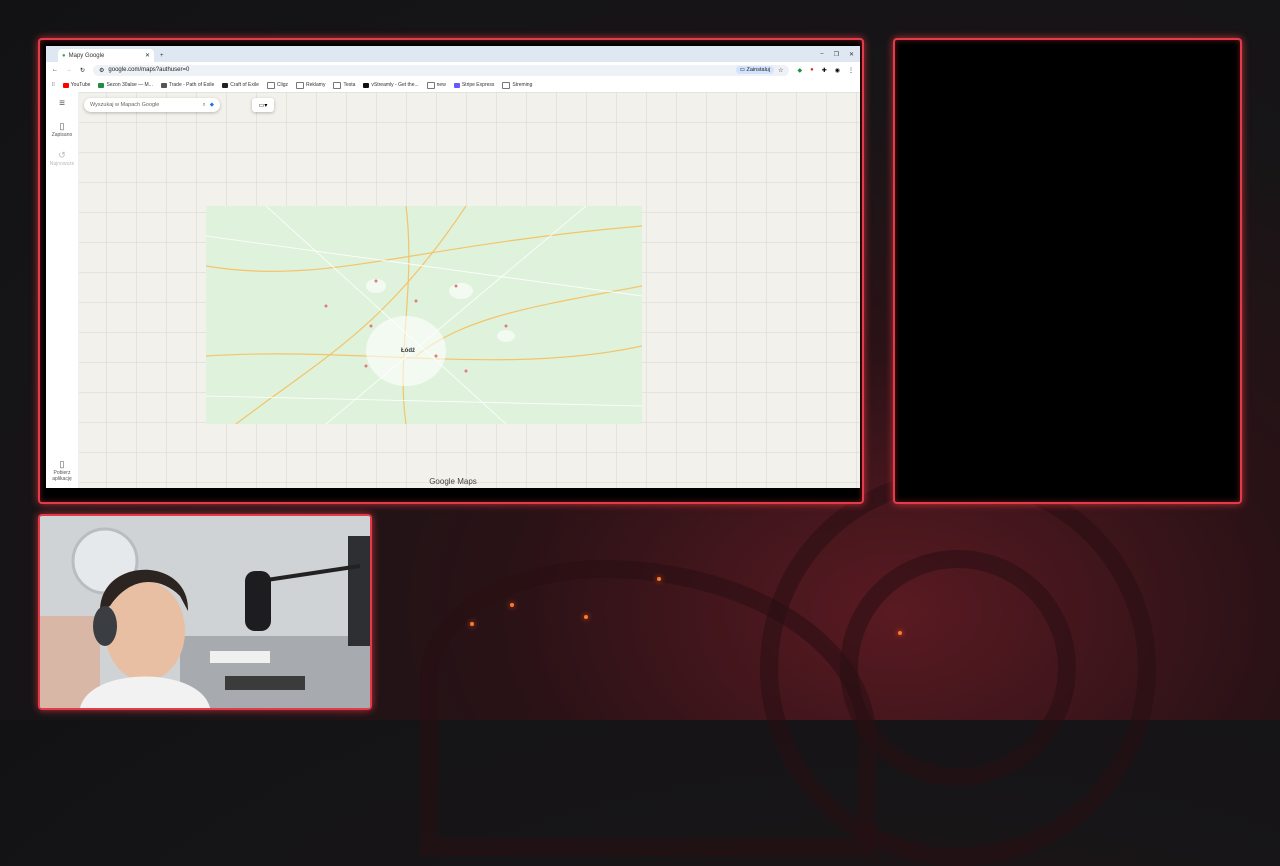  Describe the element at coordinates (147, 55) in the screenshot. I see `close-tab-icon: ✕` at that location.